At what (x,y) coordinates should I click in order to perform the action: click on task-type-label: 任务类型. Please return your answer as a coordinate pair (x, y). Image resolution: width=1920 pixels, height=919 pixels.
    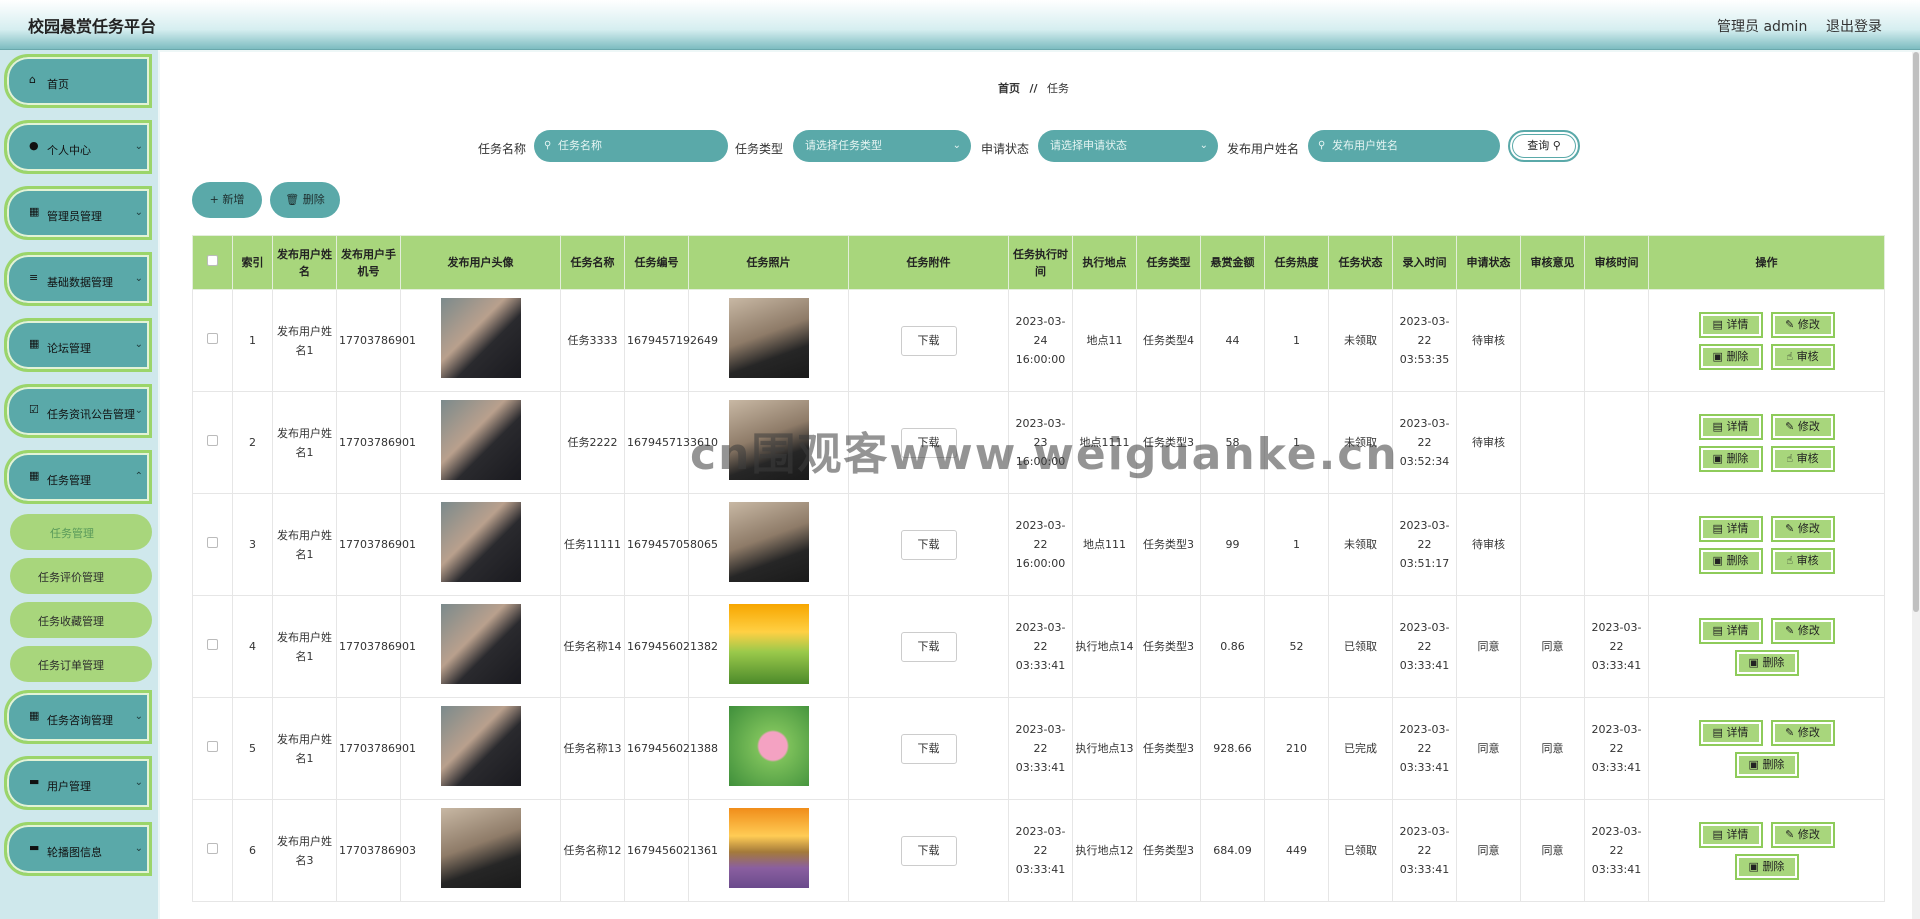
    Looking at the image, I should click on (759, 149).